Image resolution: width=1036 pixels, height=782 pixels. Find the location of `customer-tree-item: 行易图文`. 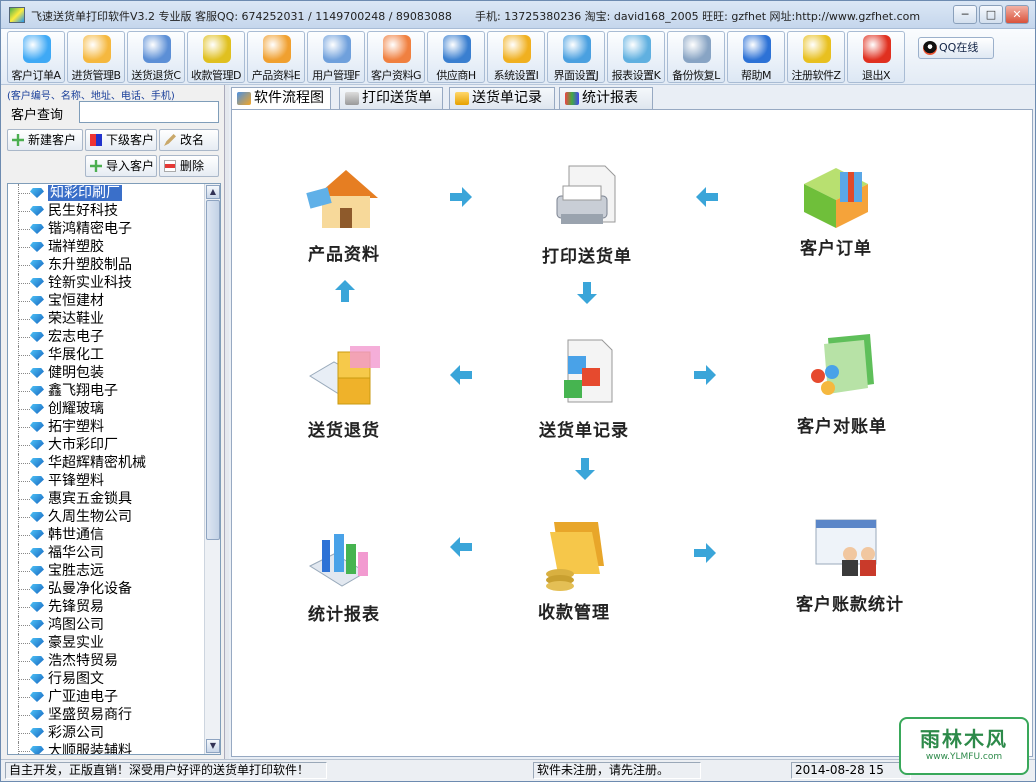

customer-tree-item: 行易图文 is located at coordinates (106, 679).